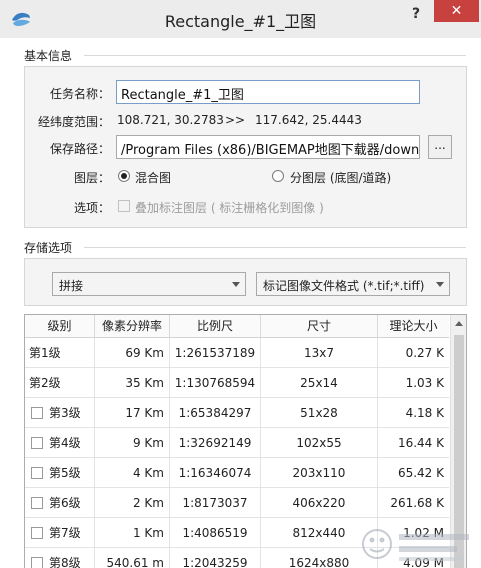  What do you see at coordinates (132, 353) in the screenshot?
I see `cell-resolution: 69 Km` at bounding box center [132, 353].